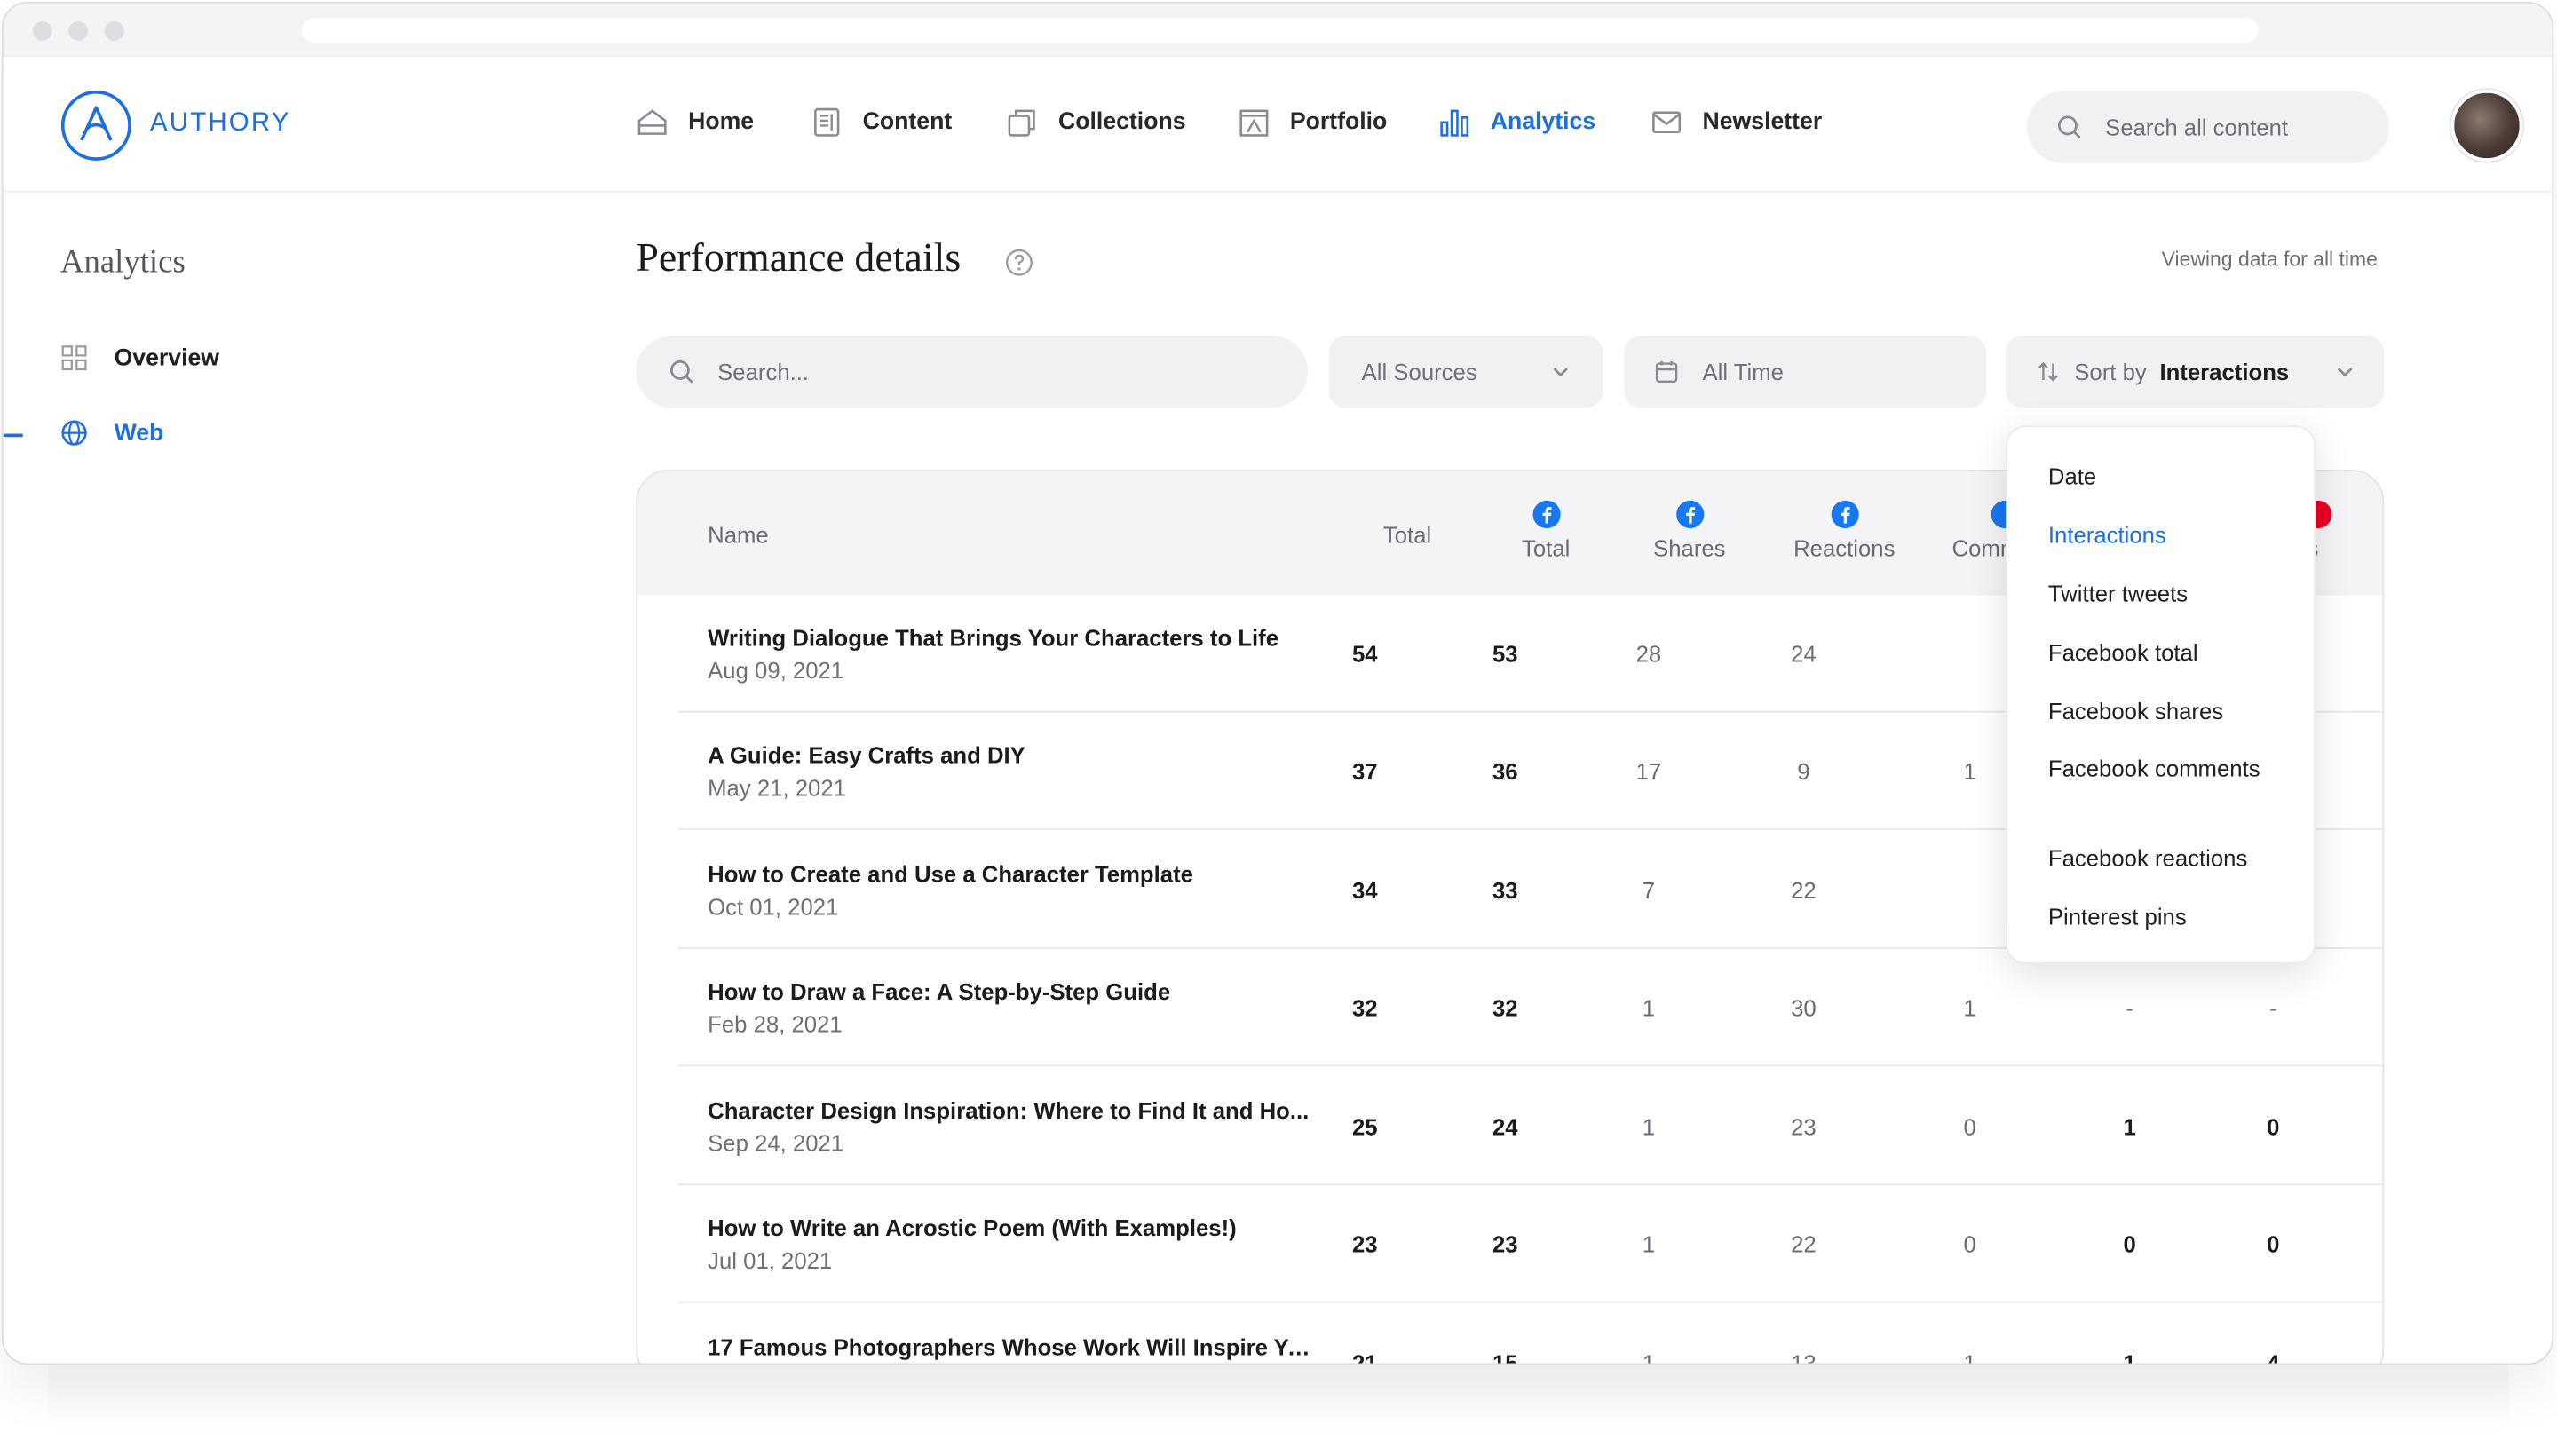 Image resolution: width=2557 pixels, height=1456 pixels. I want to click on portfolio-icon, so click(1254, 123).